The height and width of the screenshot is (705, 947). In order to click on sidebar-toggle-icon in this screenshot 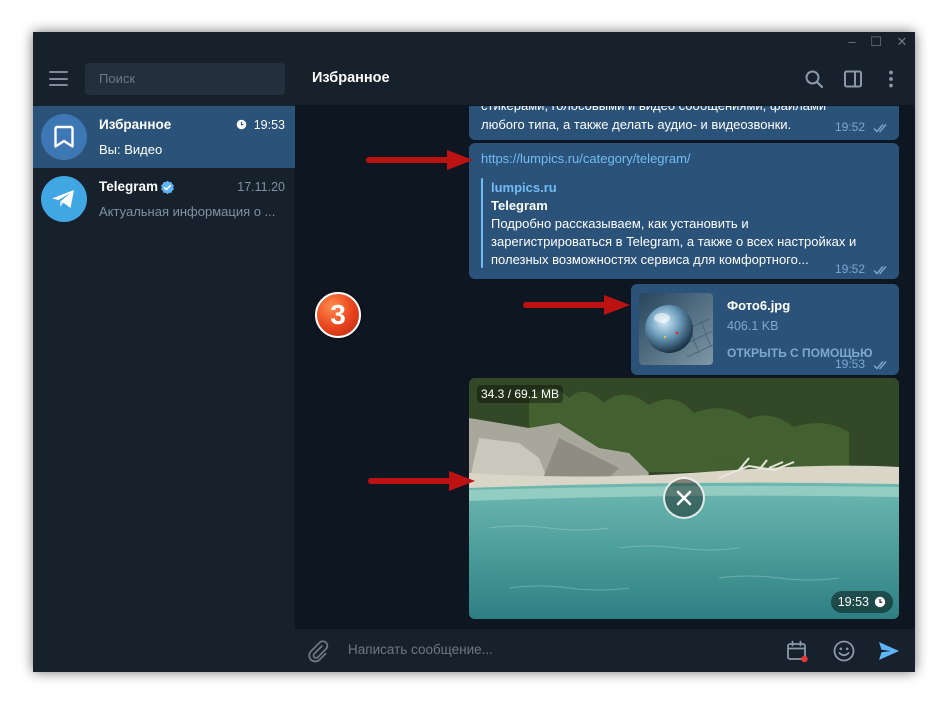, I will do `click(853, 79)`.